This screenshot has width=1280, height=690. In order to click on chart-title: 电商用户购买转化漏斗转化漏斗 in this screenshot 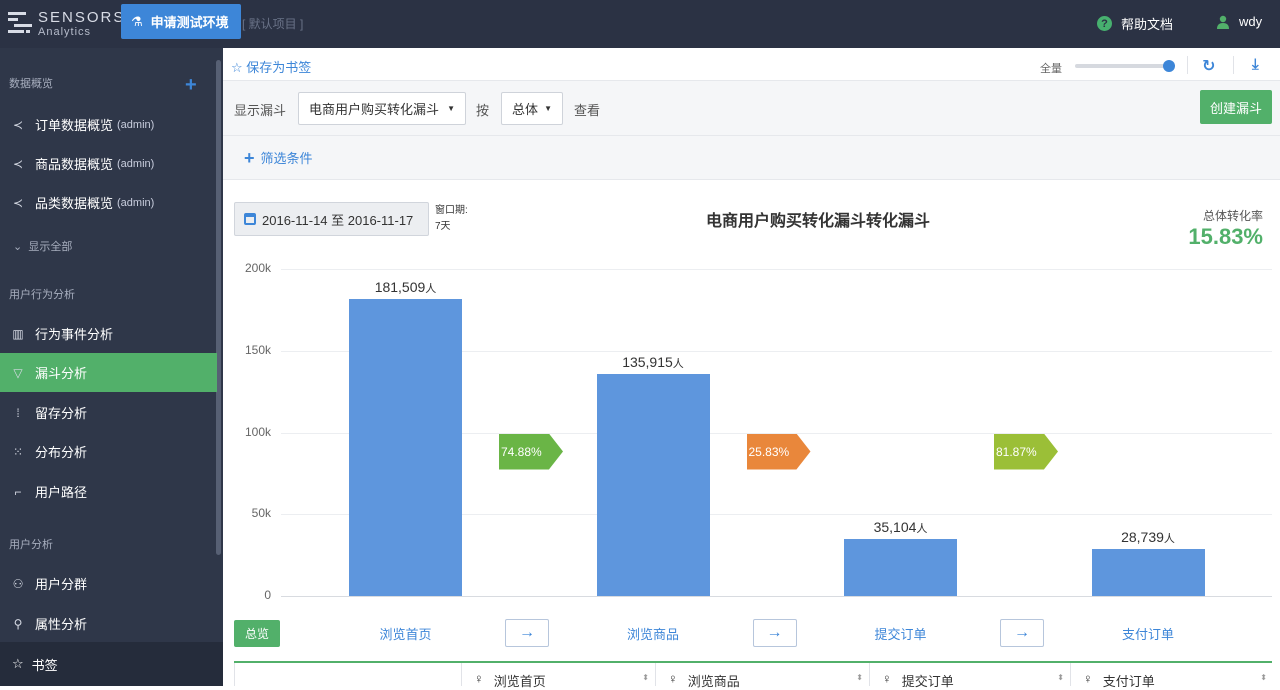, I will do `click(817, 221)`.